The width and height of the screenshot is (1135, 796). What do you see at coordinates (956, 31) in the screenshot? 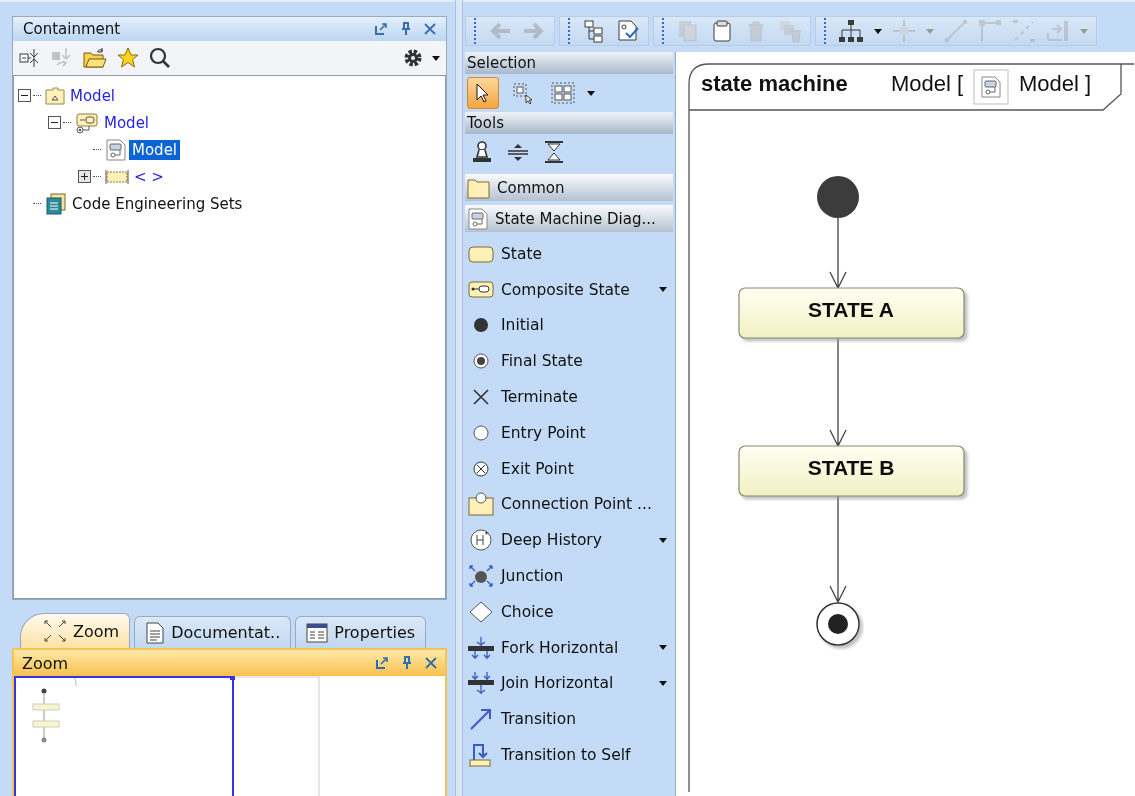
I see `line-icon` at bounding box center [956, 31].